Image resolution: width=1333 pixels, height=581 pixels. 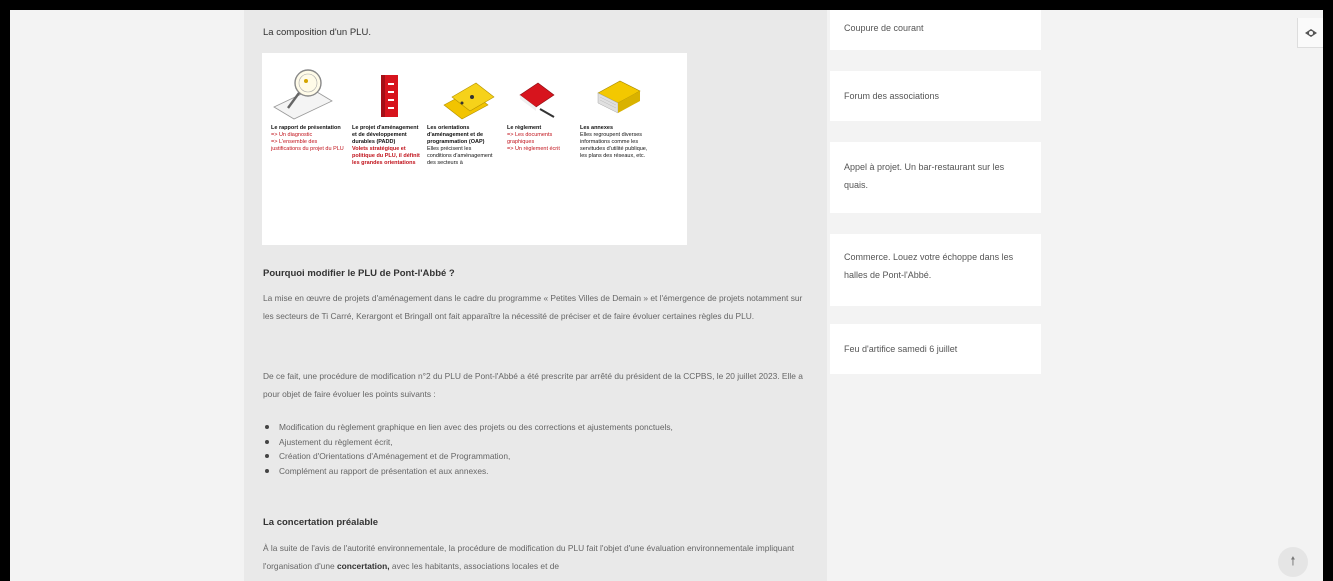 What do you see at coordinates (891, 96) in the screenshot?
I see `news-card-title: Forum des associations` at bounding box center [891, 96].